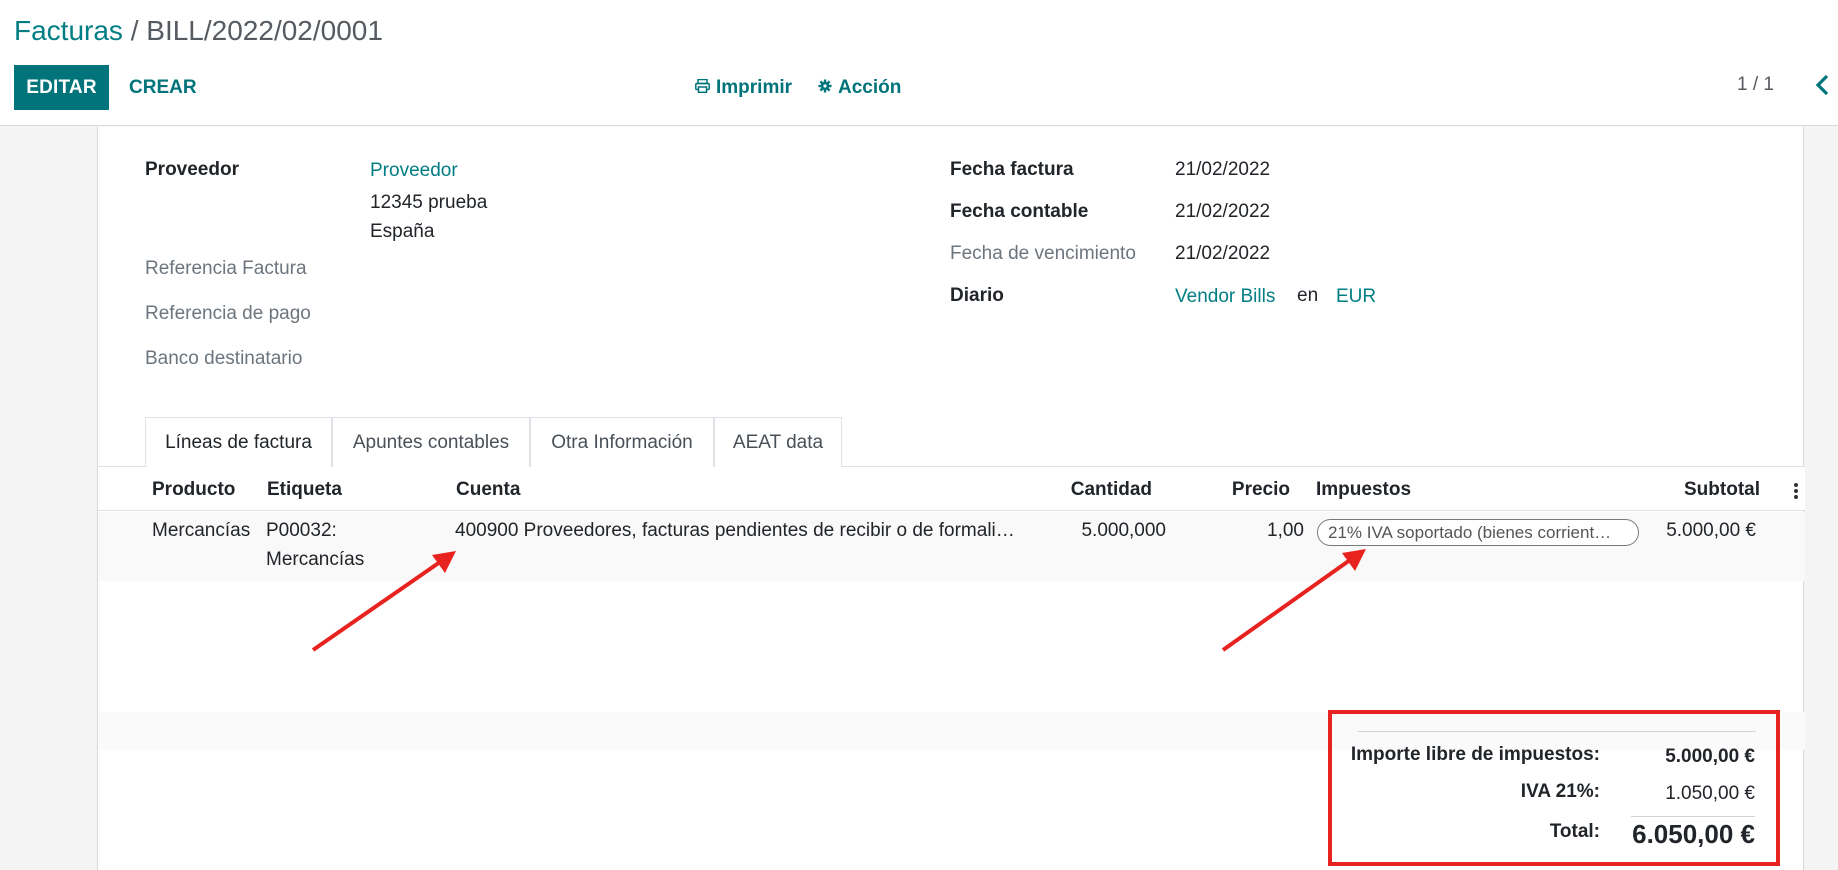 The image size is (1838, 870). I want to click on recipient-bank-label: Banco destinatario, so click(224, 358).